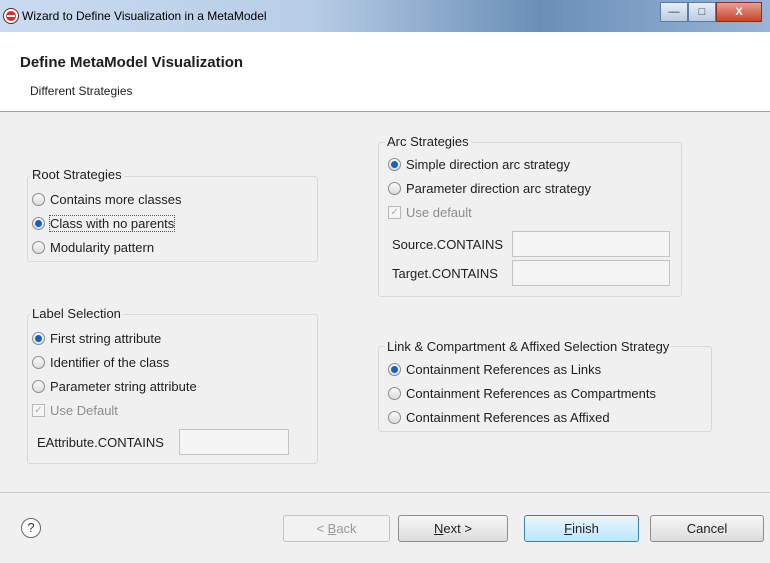 This screenshot has width=770, height=563. What do you see at coordinates (106, 338) in the screenshot?
I see `radio-label: First string attribute` at bounding box center [106, 338].